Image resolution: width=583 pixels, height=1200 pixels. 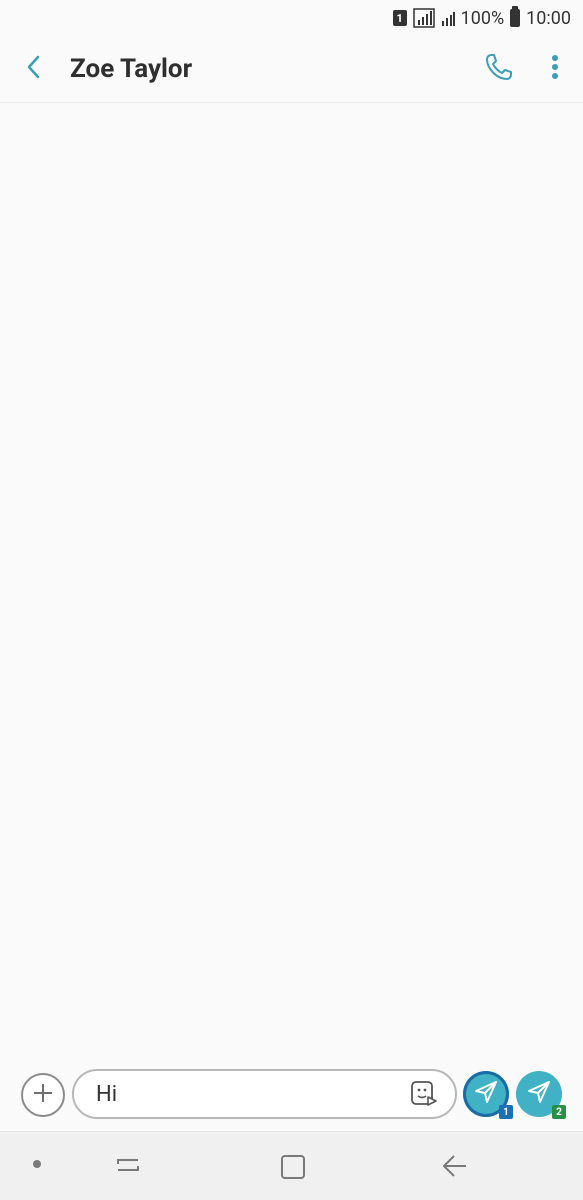 I want to click on back-icon, so click(x=455, y=1167).